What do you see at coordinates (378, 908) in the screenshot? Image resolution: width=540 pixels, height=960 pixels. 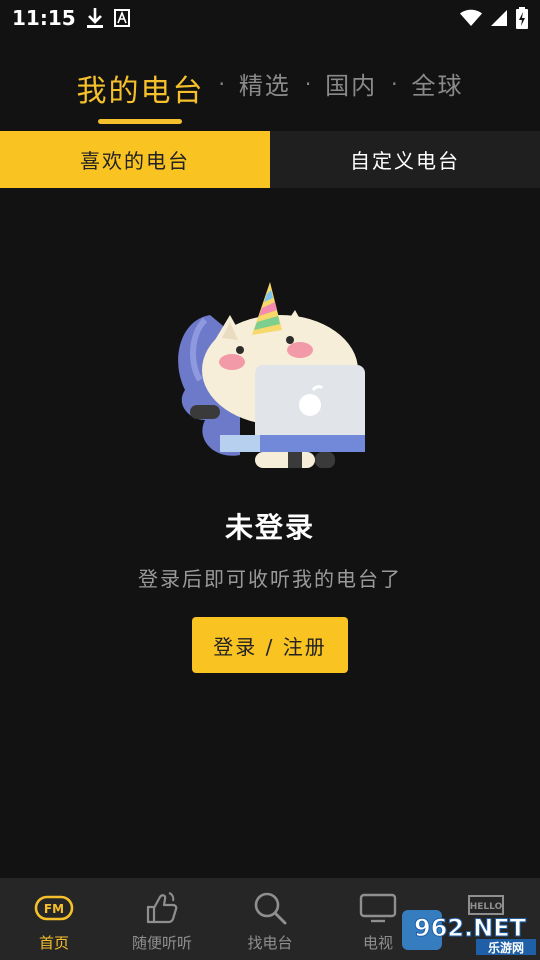 I see `tv-icon` at bounding box center [378, 908].